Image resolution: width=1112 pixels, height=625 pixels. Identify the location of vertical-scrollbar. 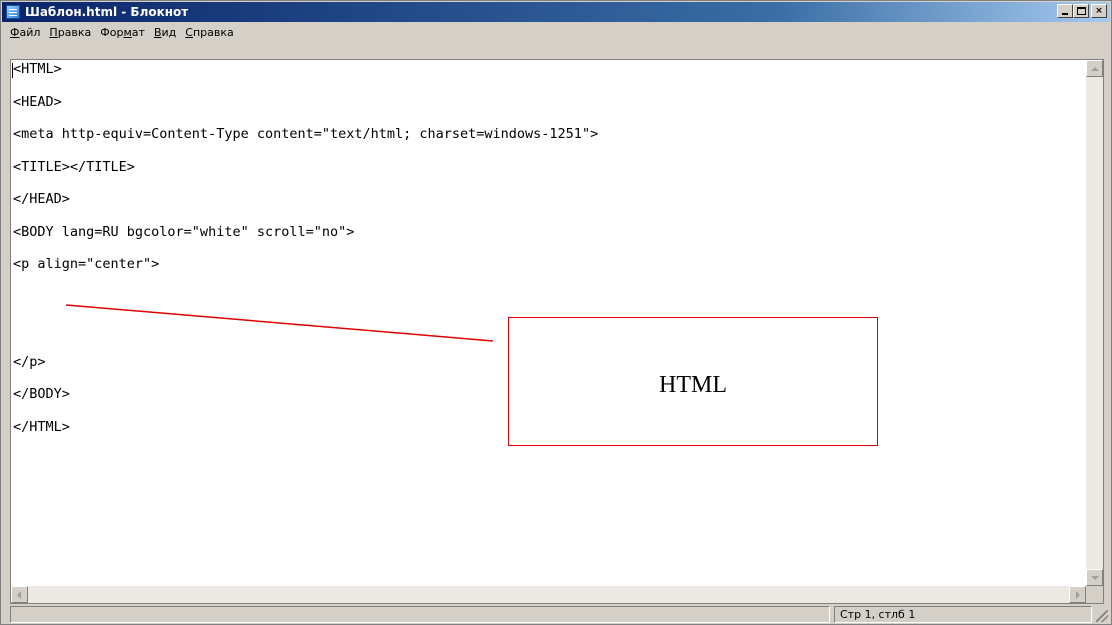
(1094, 323).